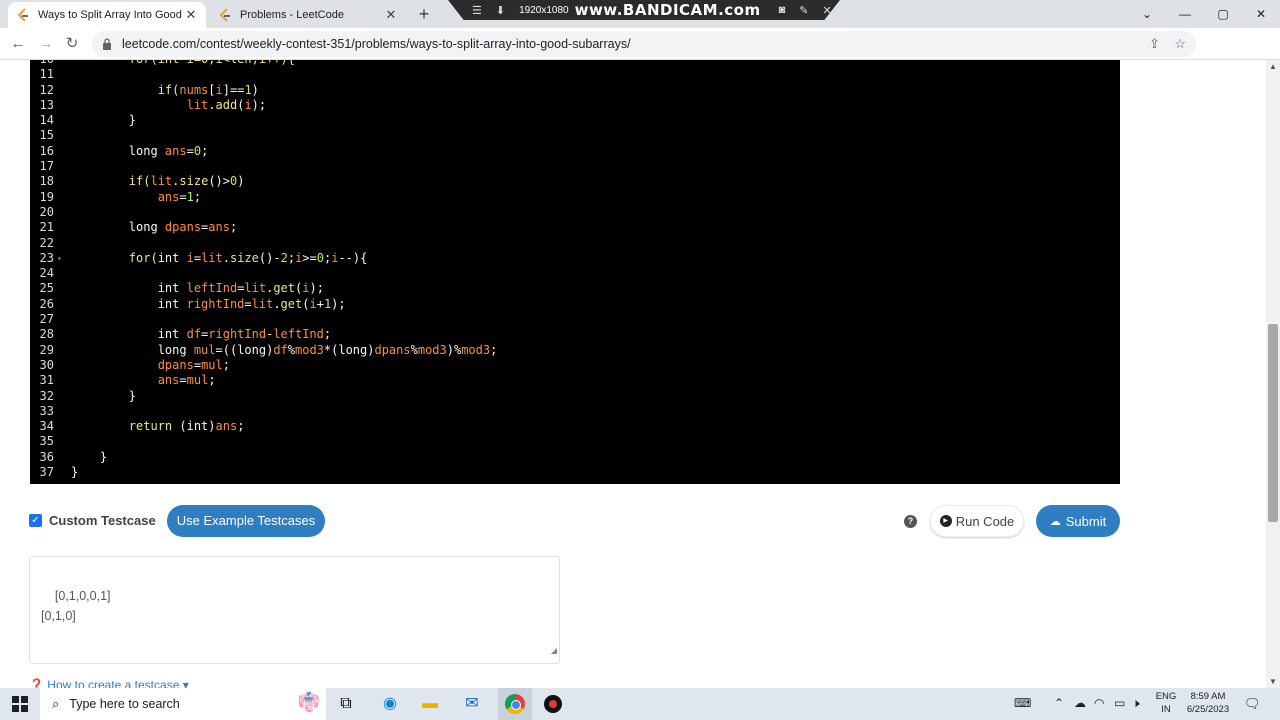  What do you see at coordinates (183, 704) in the screenshot?
I see `taskbar-search-box: ⌕ Type here to search 👘` at bounding box center [183, 704].